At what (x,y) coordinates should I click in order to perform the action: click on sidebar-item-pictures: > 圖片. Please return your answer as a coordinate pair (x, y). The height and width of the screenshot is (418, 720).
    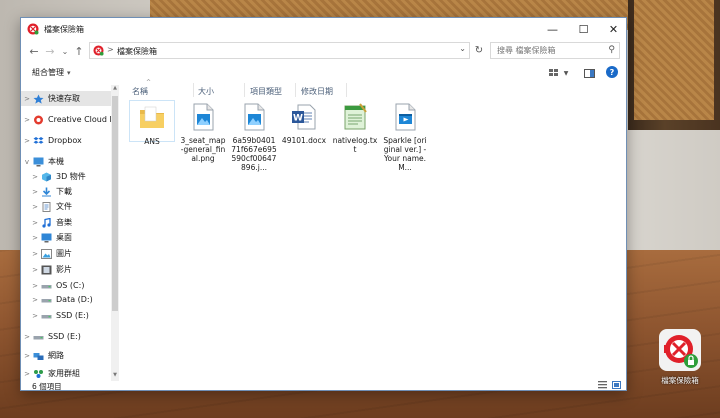
    Looking at the image, I should click on (66, 253).